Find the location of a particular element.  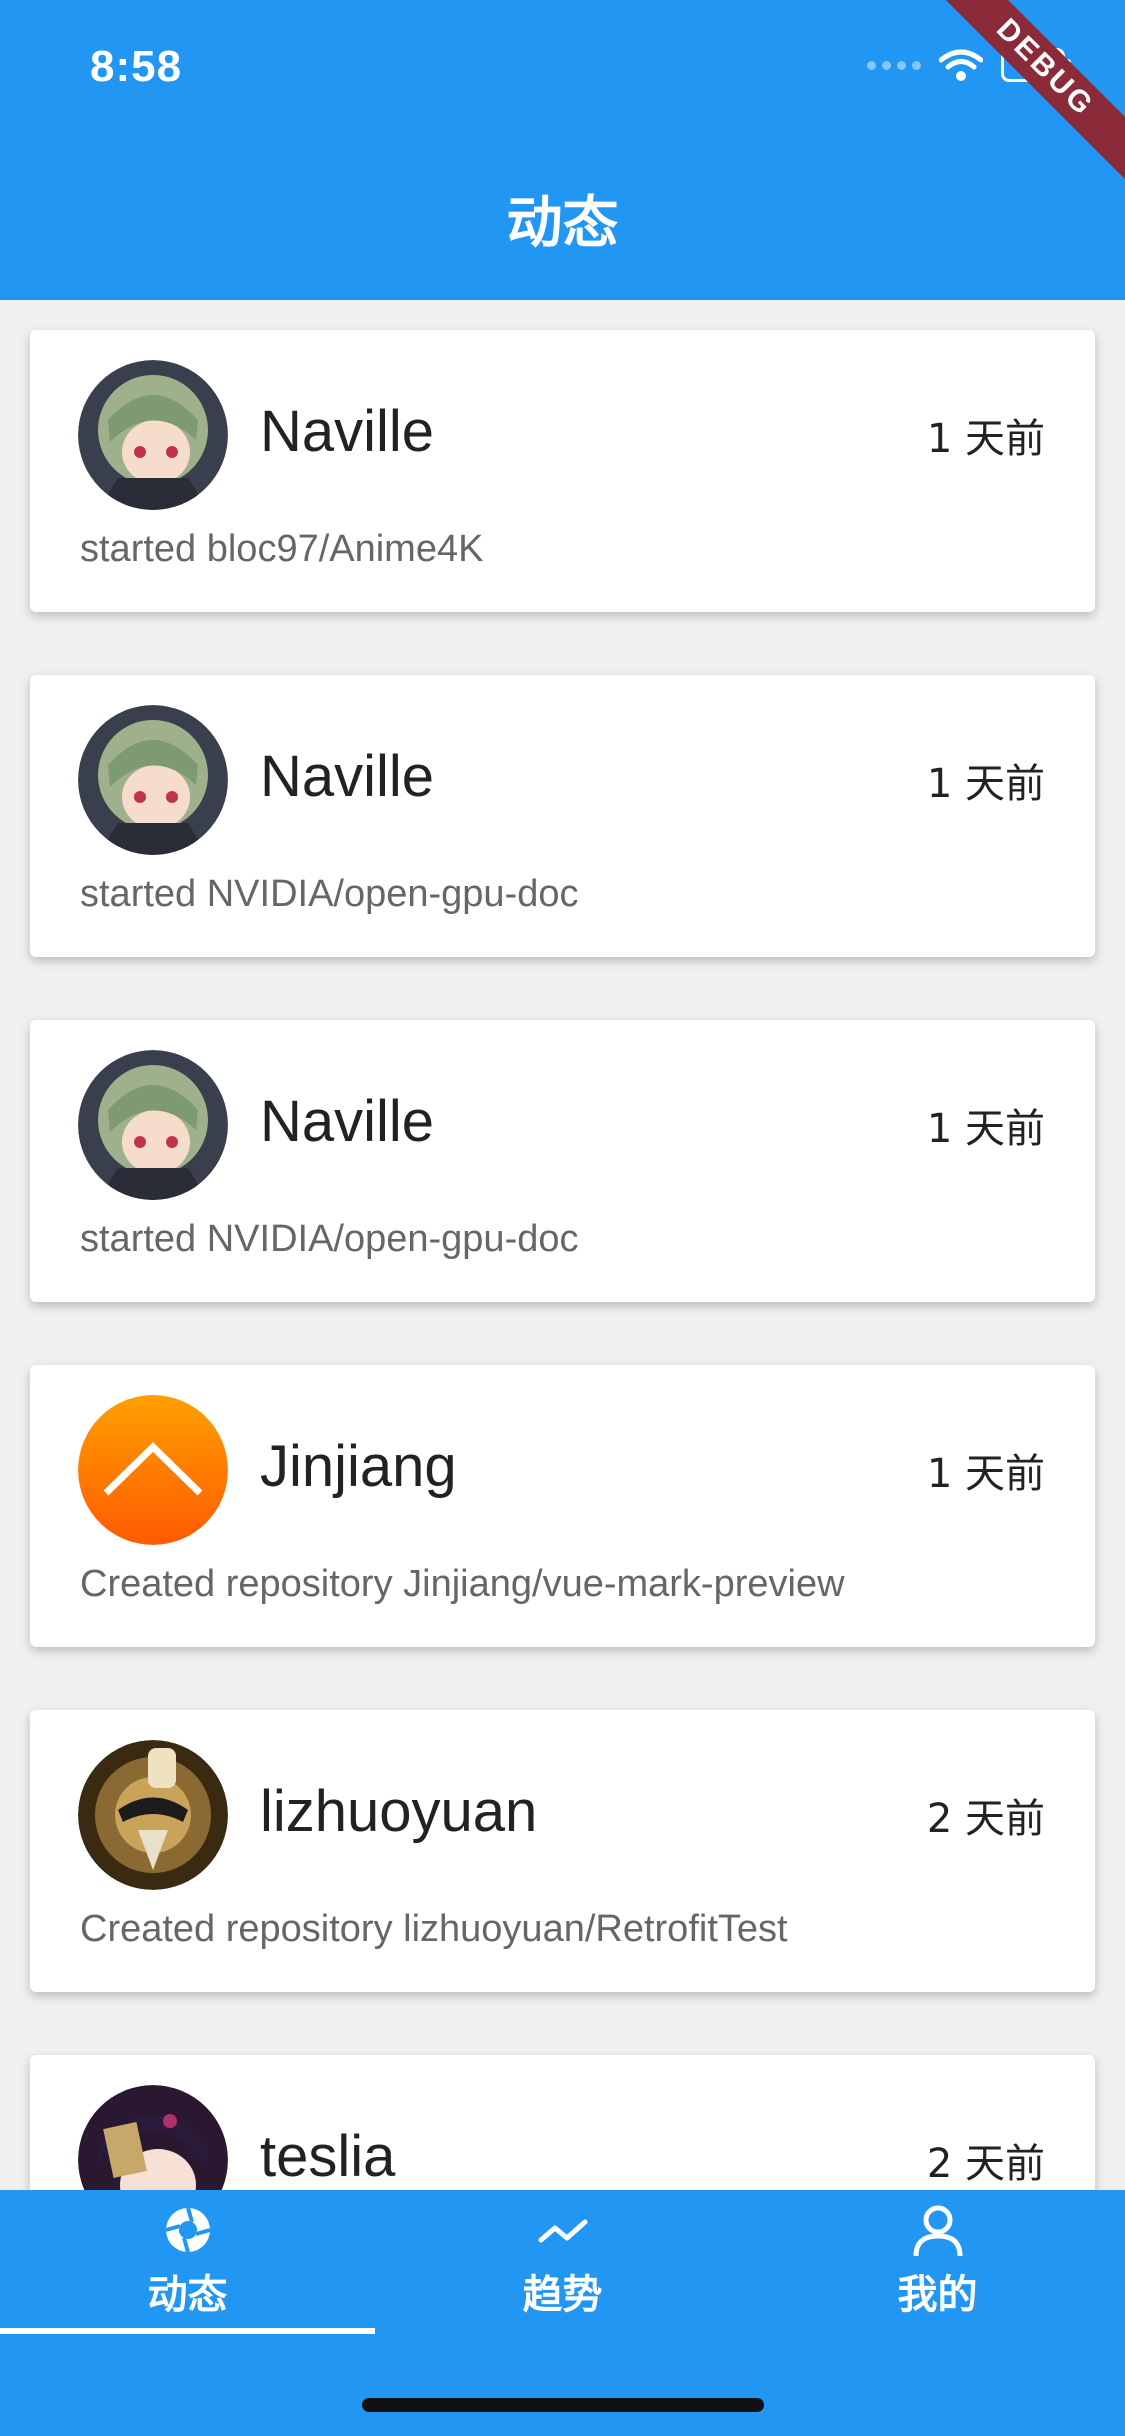

tab-label: 我的 is located at coordinates (937, 2295).